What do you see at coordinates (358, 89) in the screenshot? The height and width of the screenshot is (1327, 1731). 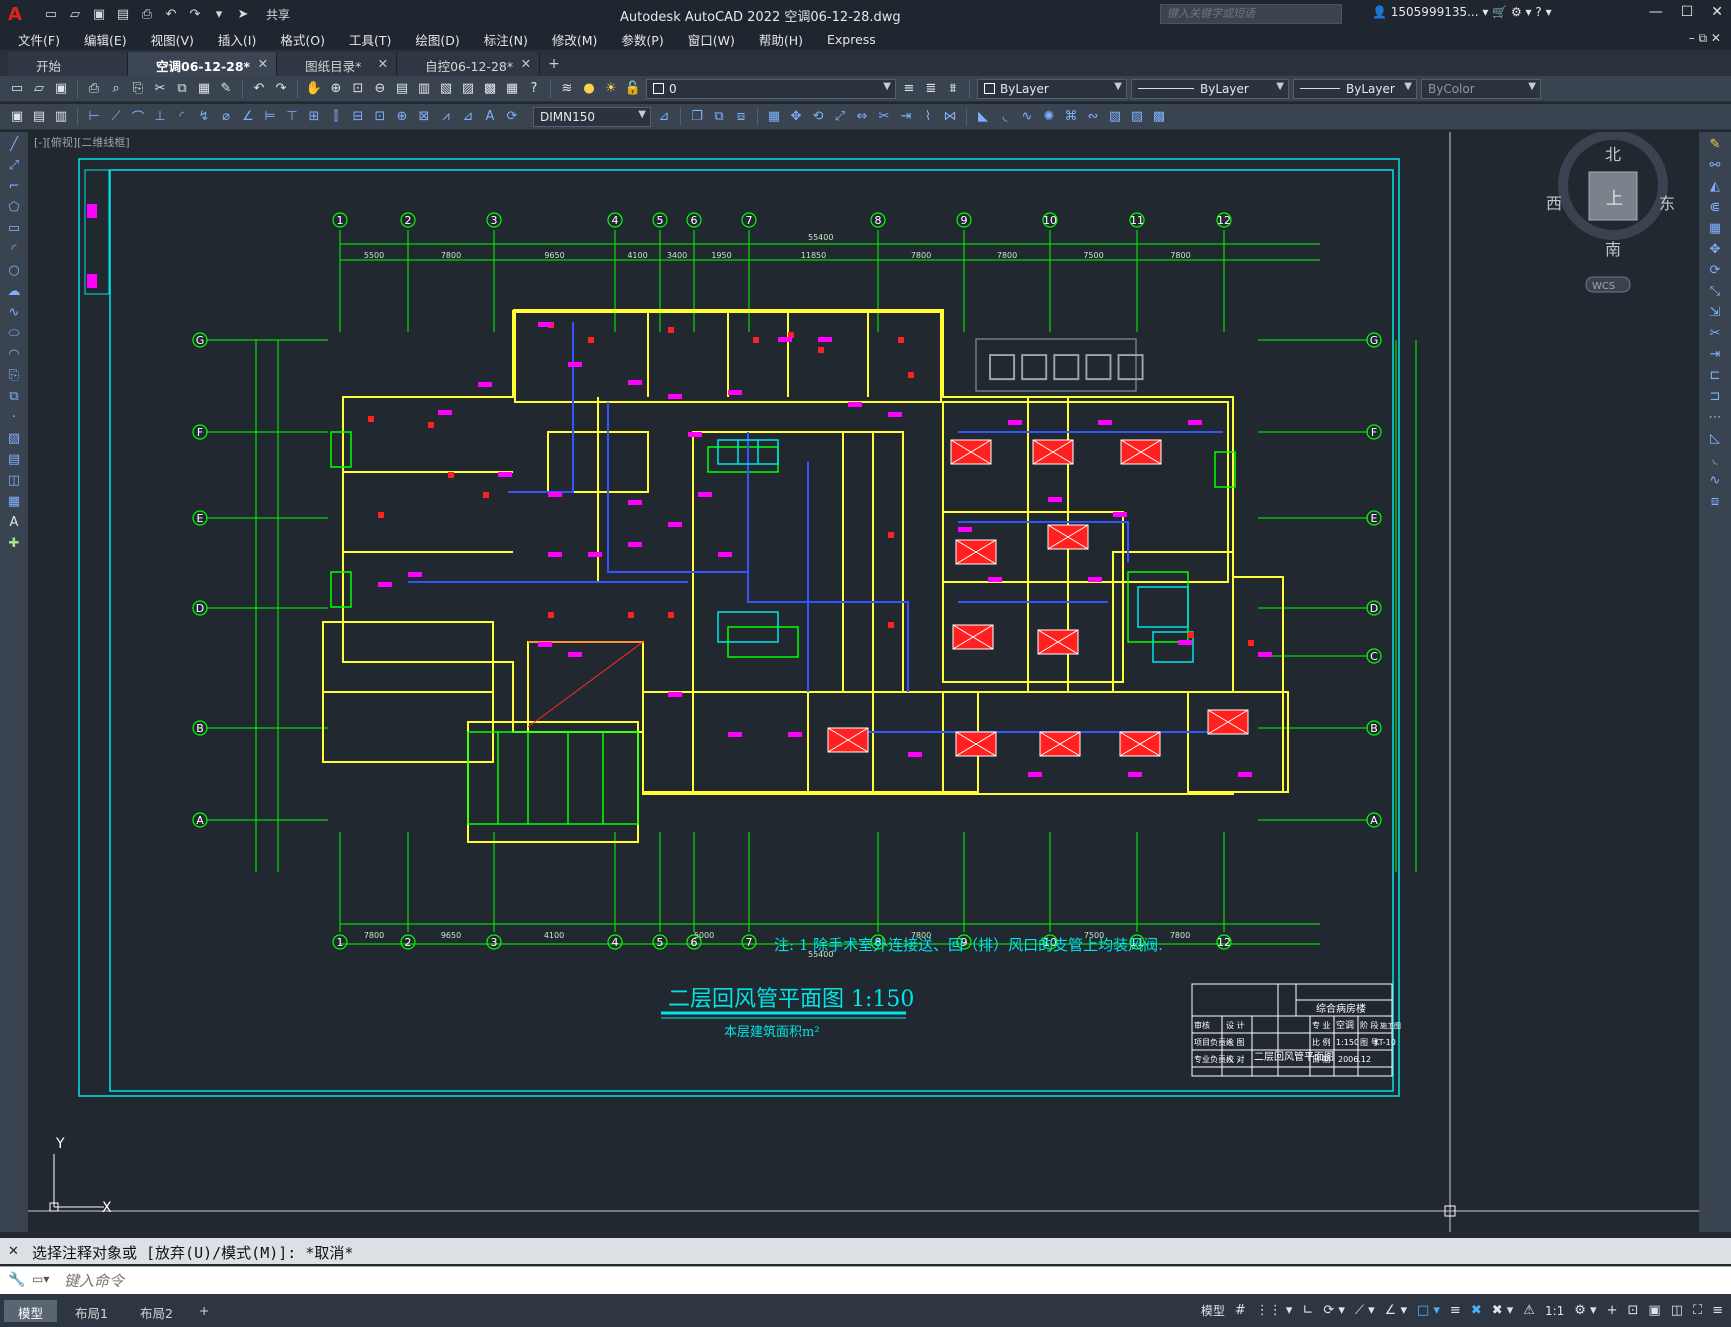 I see `zoom-window-icon: ⊡` at bounding box center [358, 89].